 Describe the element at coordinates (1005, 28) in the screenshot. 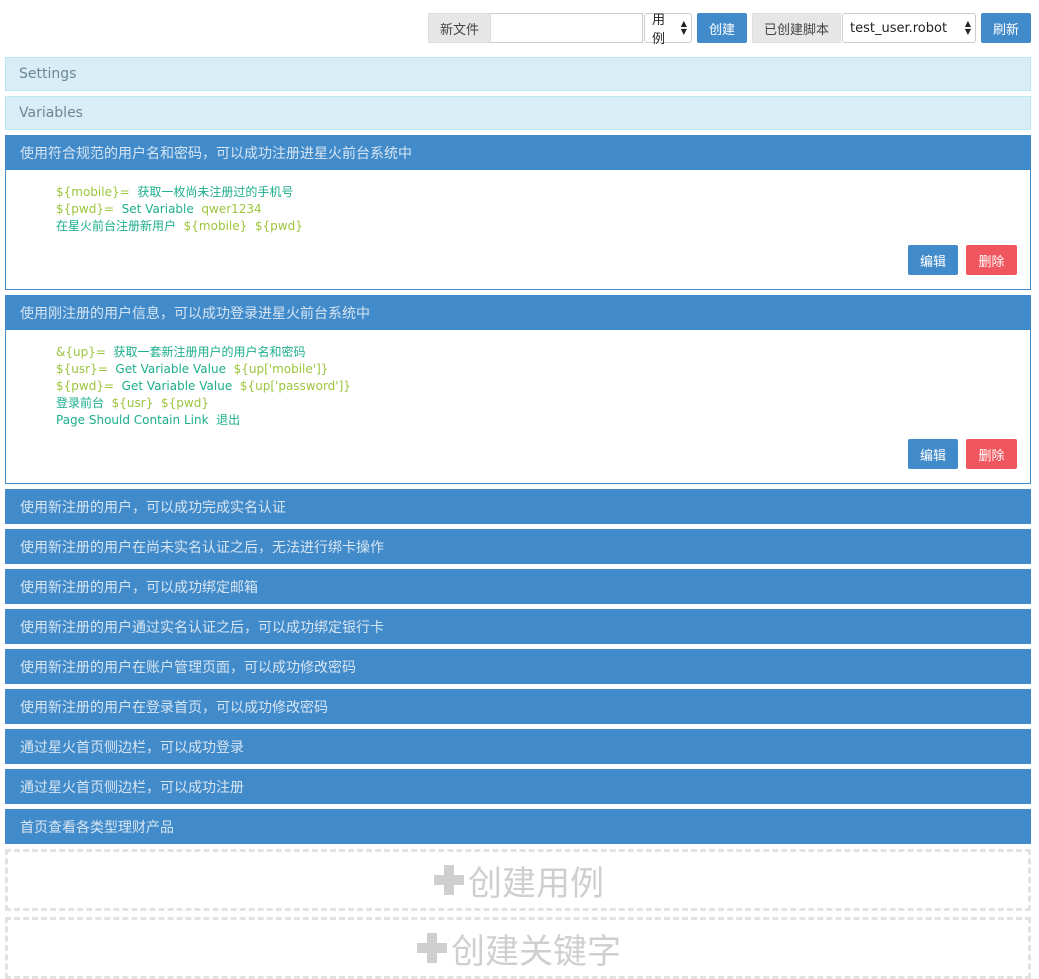

I see `refresh-button: 刷新` at that location.